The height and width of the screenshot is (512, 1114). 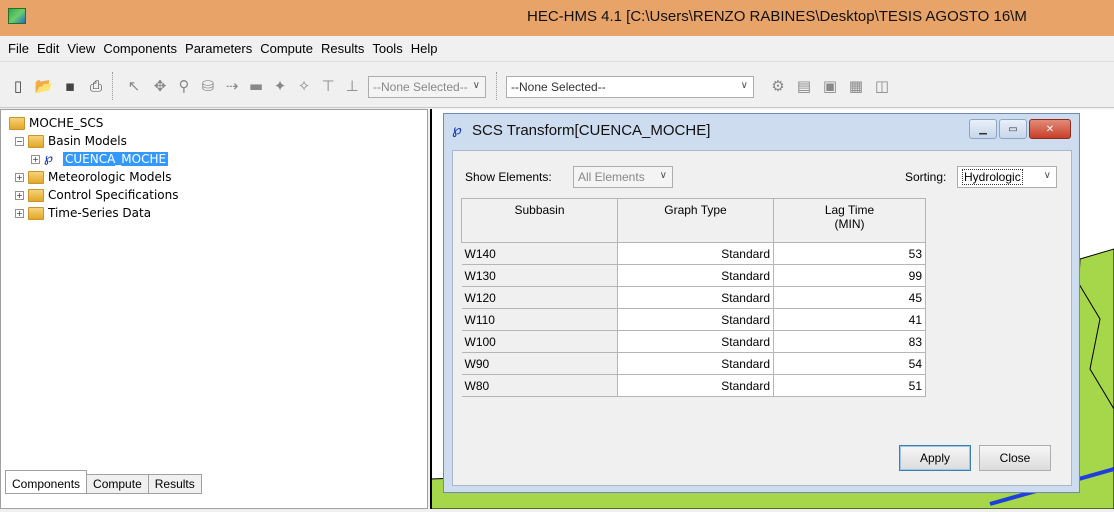 What do you see at coordinates (804, 86) in the screenshot?
I see `summary-table-icon: ▤` at bounding box center [804, 86].